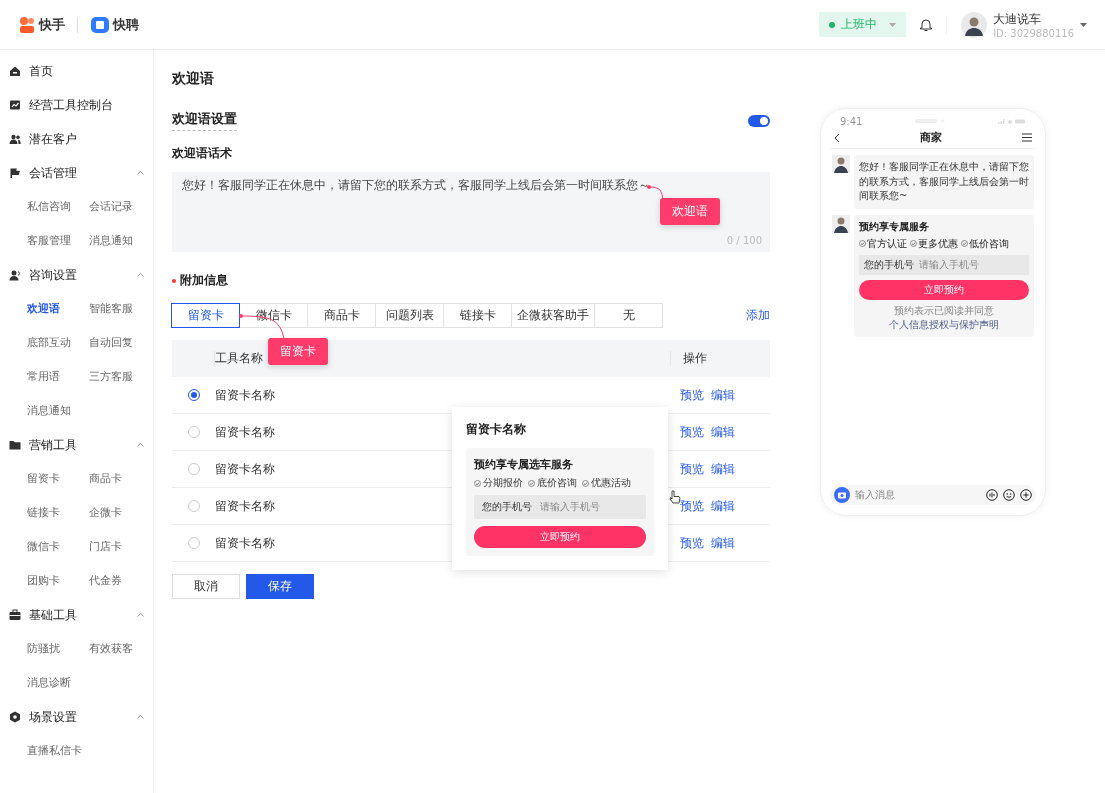 The width and height of the screenshot is (1105, 793). I want to click on nav-subitem: 链接卡, so click(58, 513).